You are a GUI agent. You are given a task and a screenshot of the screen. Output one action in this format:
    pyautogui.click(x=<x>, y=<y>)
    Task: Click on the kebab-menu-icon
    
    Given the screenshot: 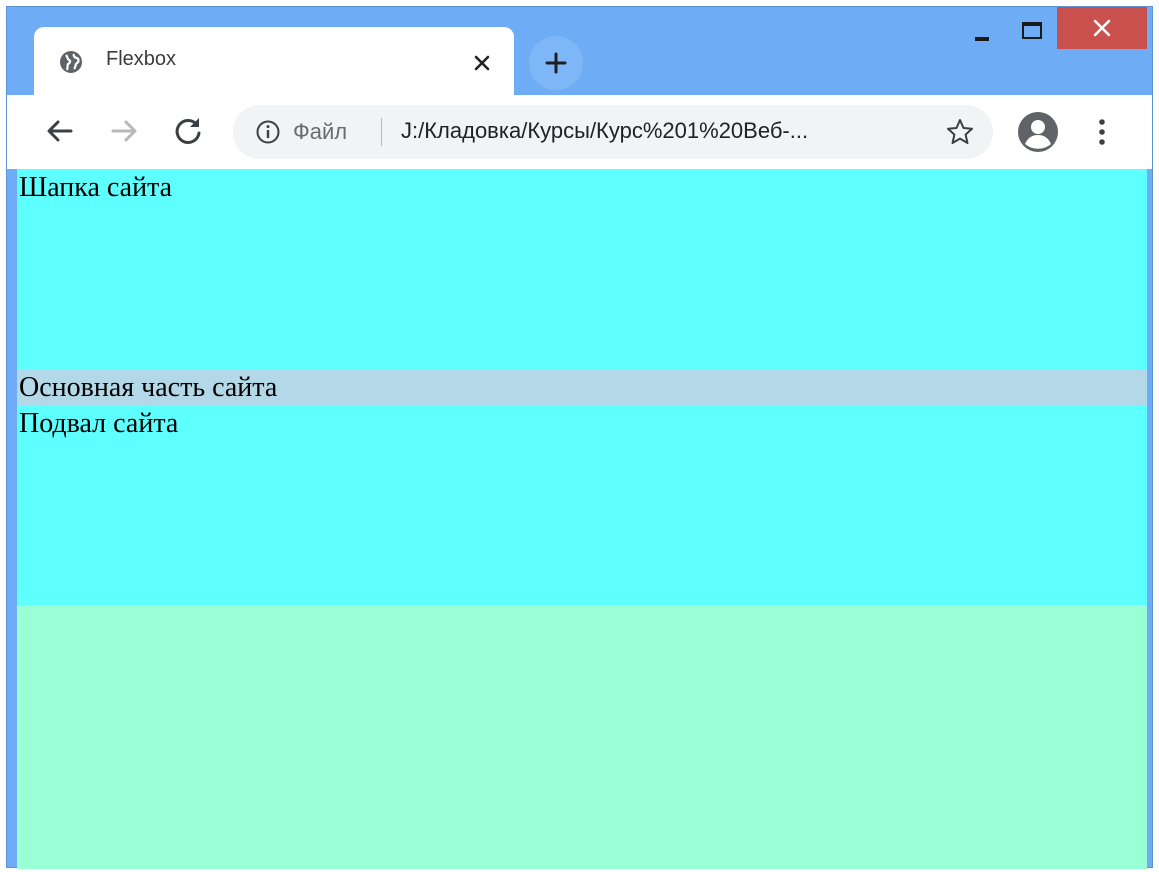 What is the action you would take?
    pyautogui.click(x=1102, y=132)
    